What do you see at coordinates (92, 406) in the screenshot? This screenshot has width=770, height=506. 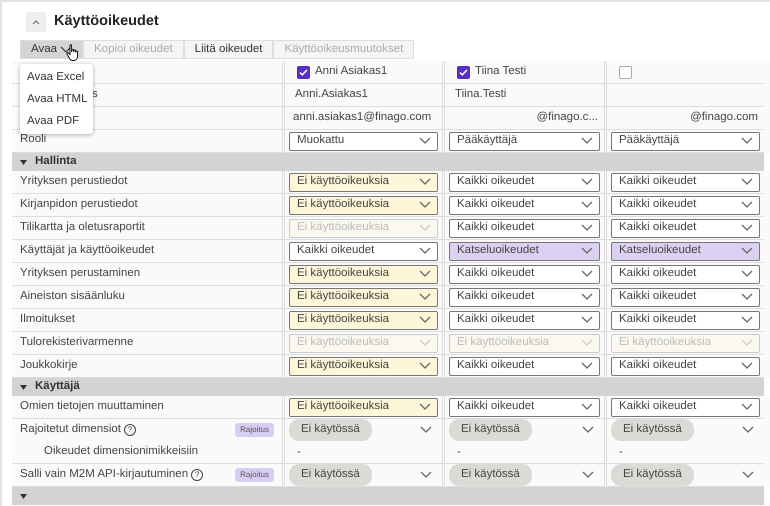 I see `row-label: Omien tietojen muuttaminen` at bounding box center [92, 406].